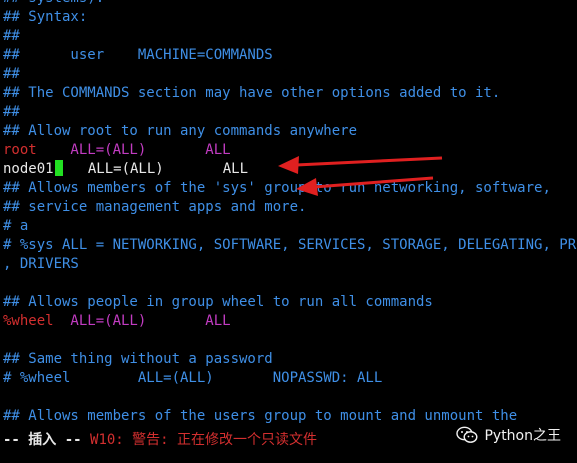 This screenshot has width=577, height=463. I want to click on wechat-watermark: Python之王, so click(508, 435).